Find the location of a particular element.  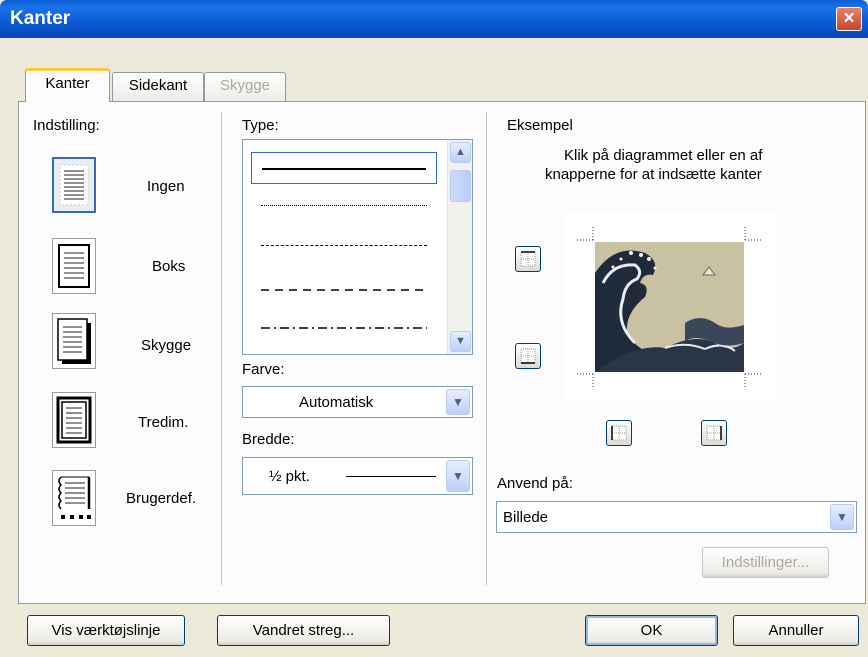

preview-instructions-2: knapperne for at indsætte kanter is located at coordinates (653, 174).